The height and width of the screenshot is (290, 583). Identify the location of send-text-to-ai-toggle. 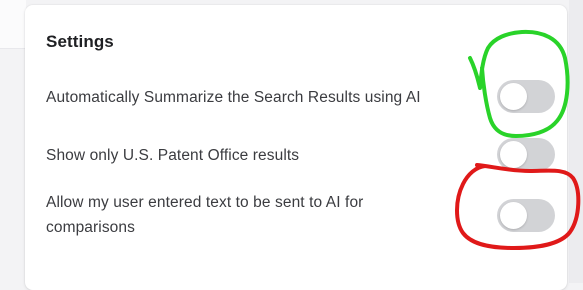
(526, 215).